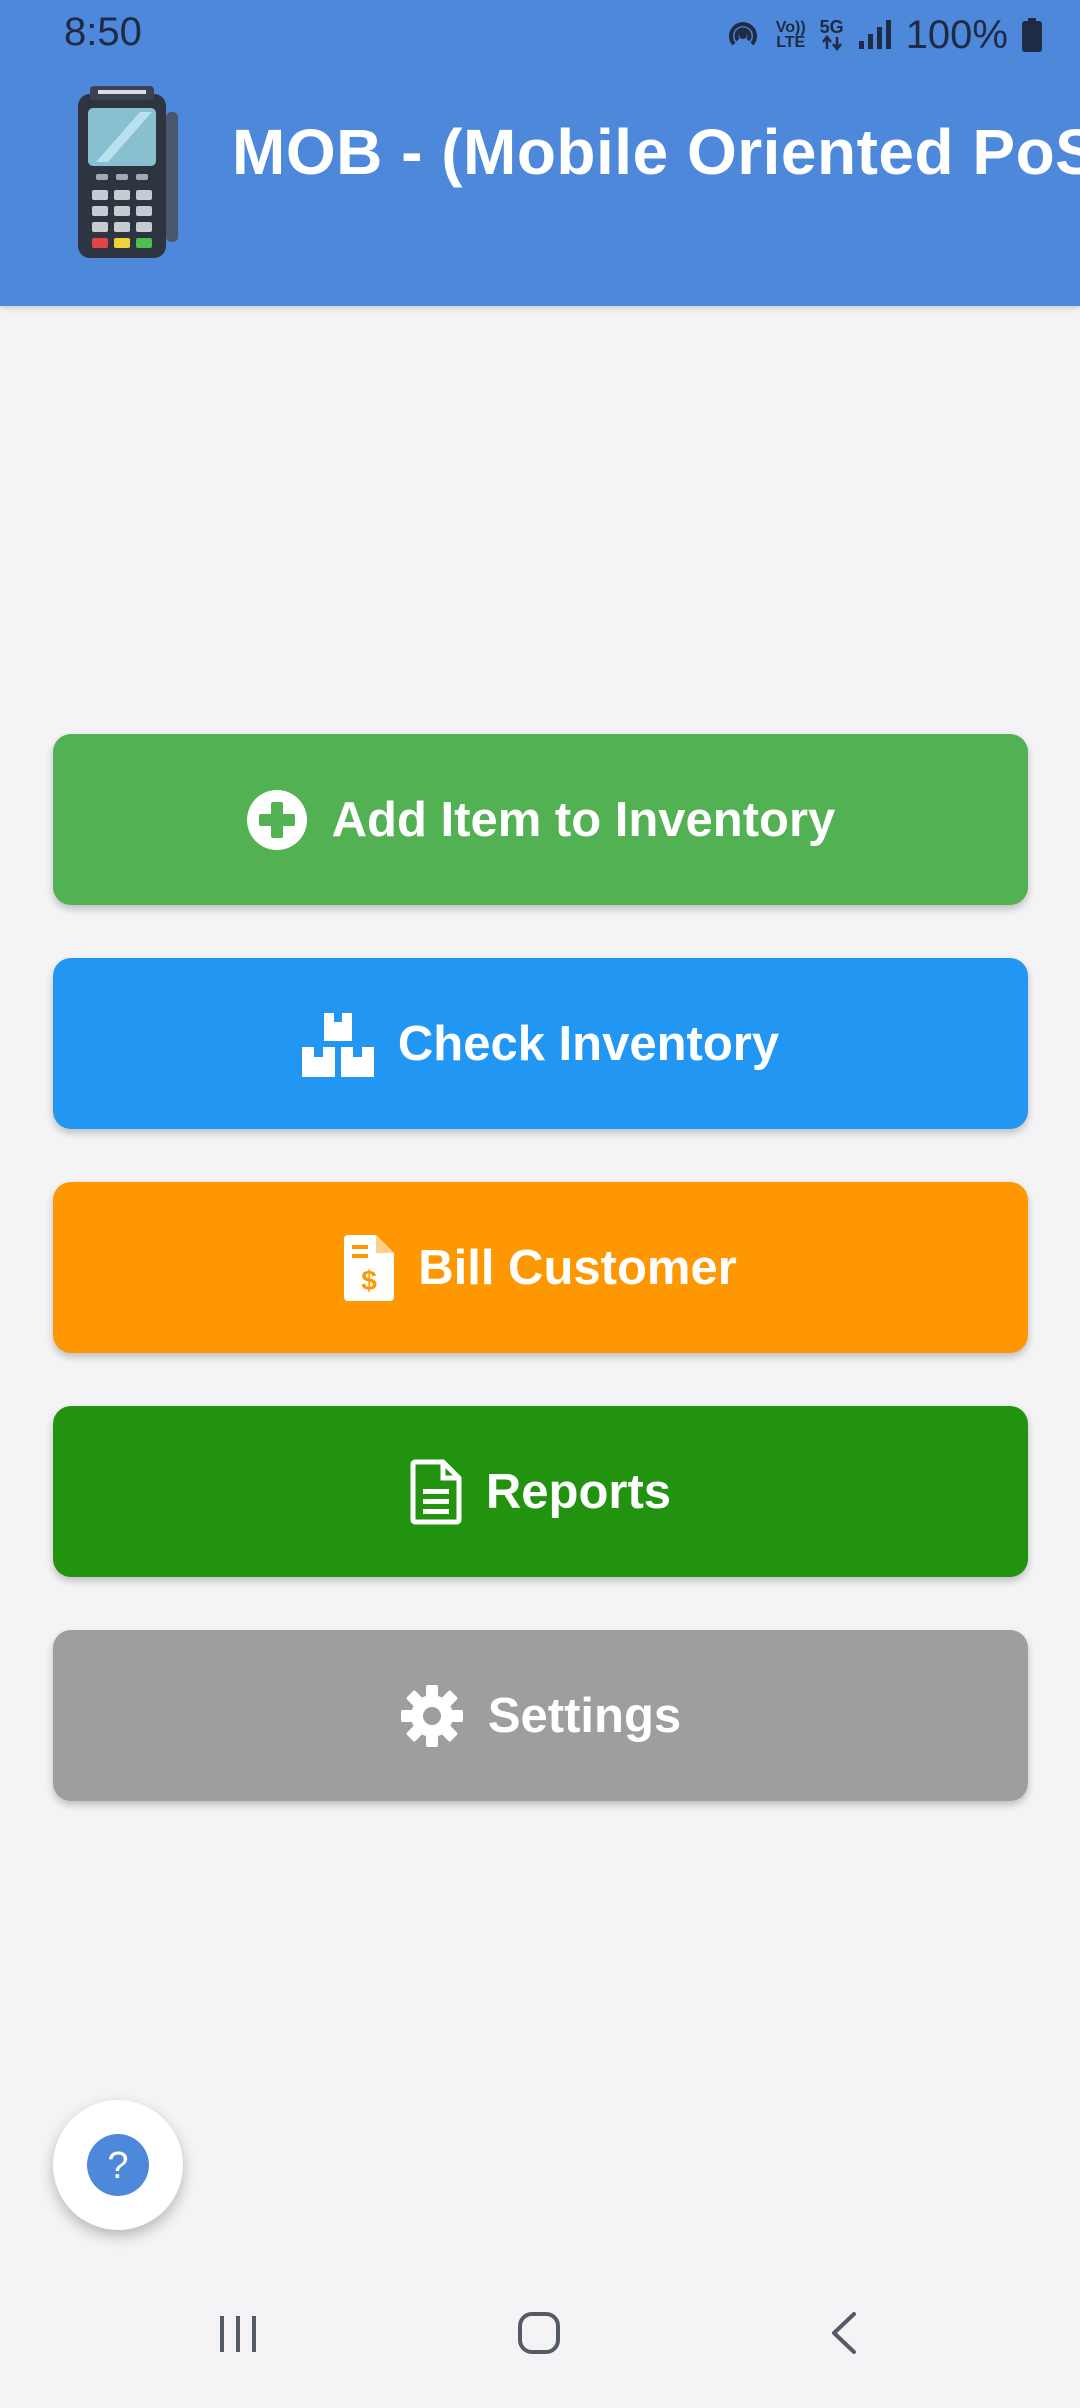  I want to click on settings-label: Settings, so click(584, 1715).